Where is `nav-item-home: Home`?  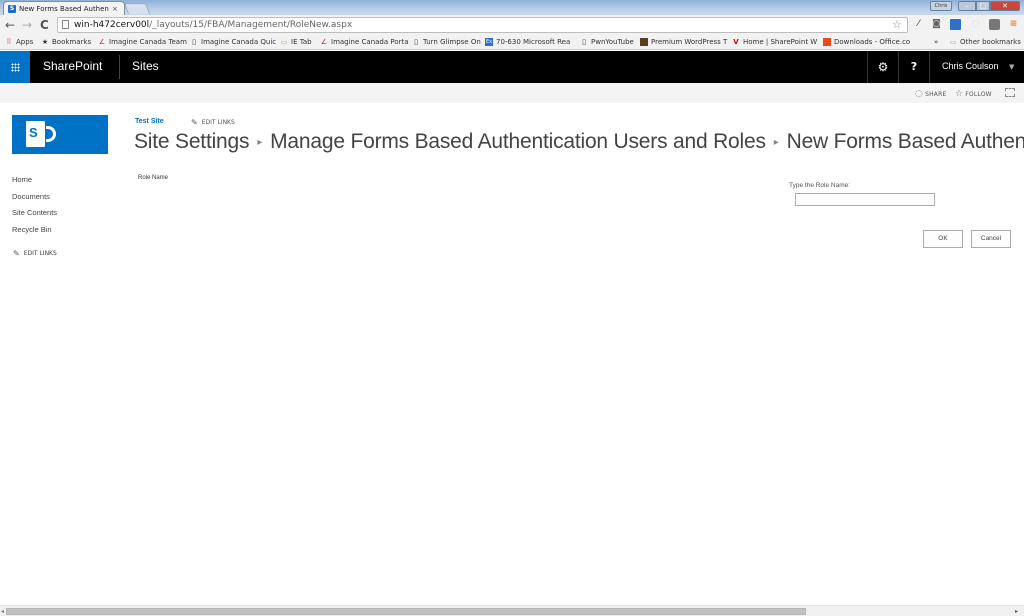 nav-item-home: Home is located at coordinates (22, 179).